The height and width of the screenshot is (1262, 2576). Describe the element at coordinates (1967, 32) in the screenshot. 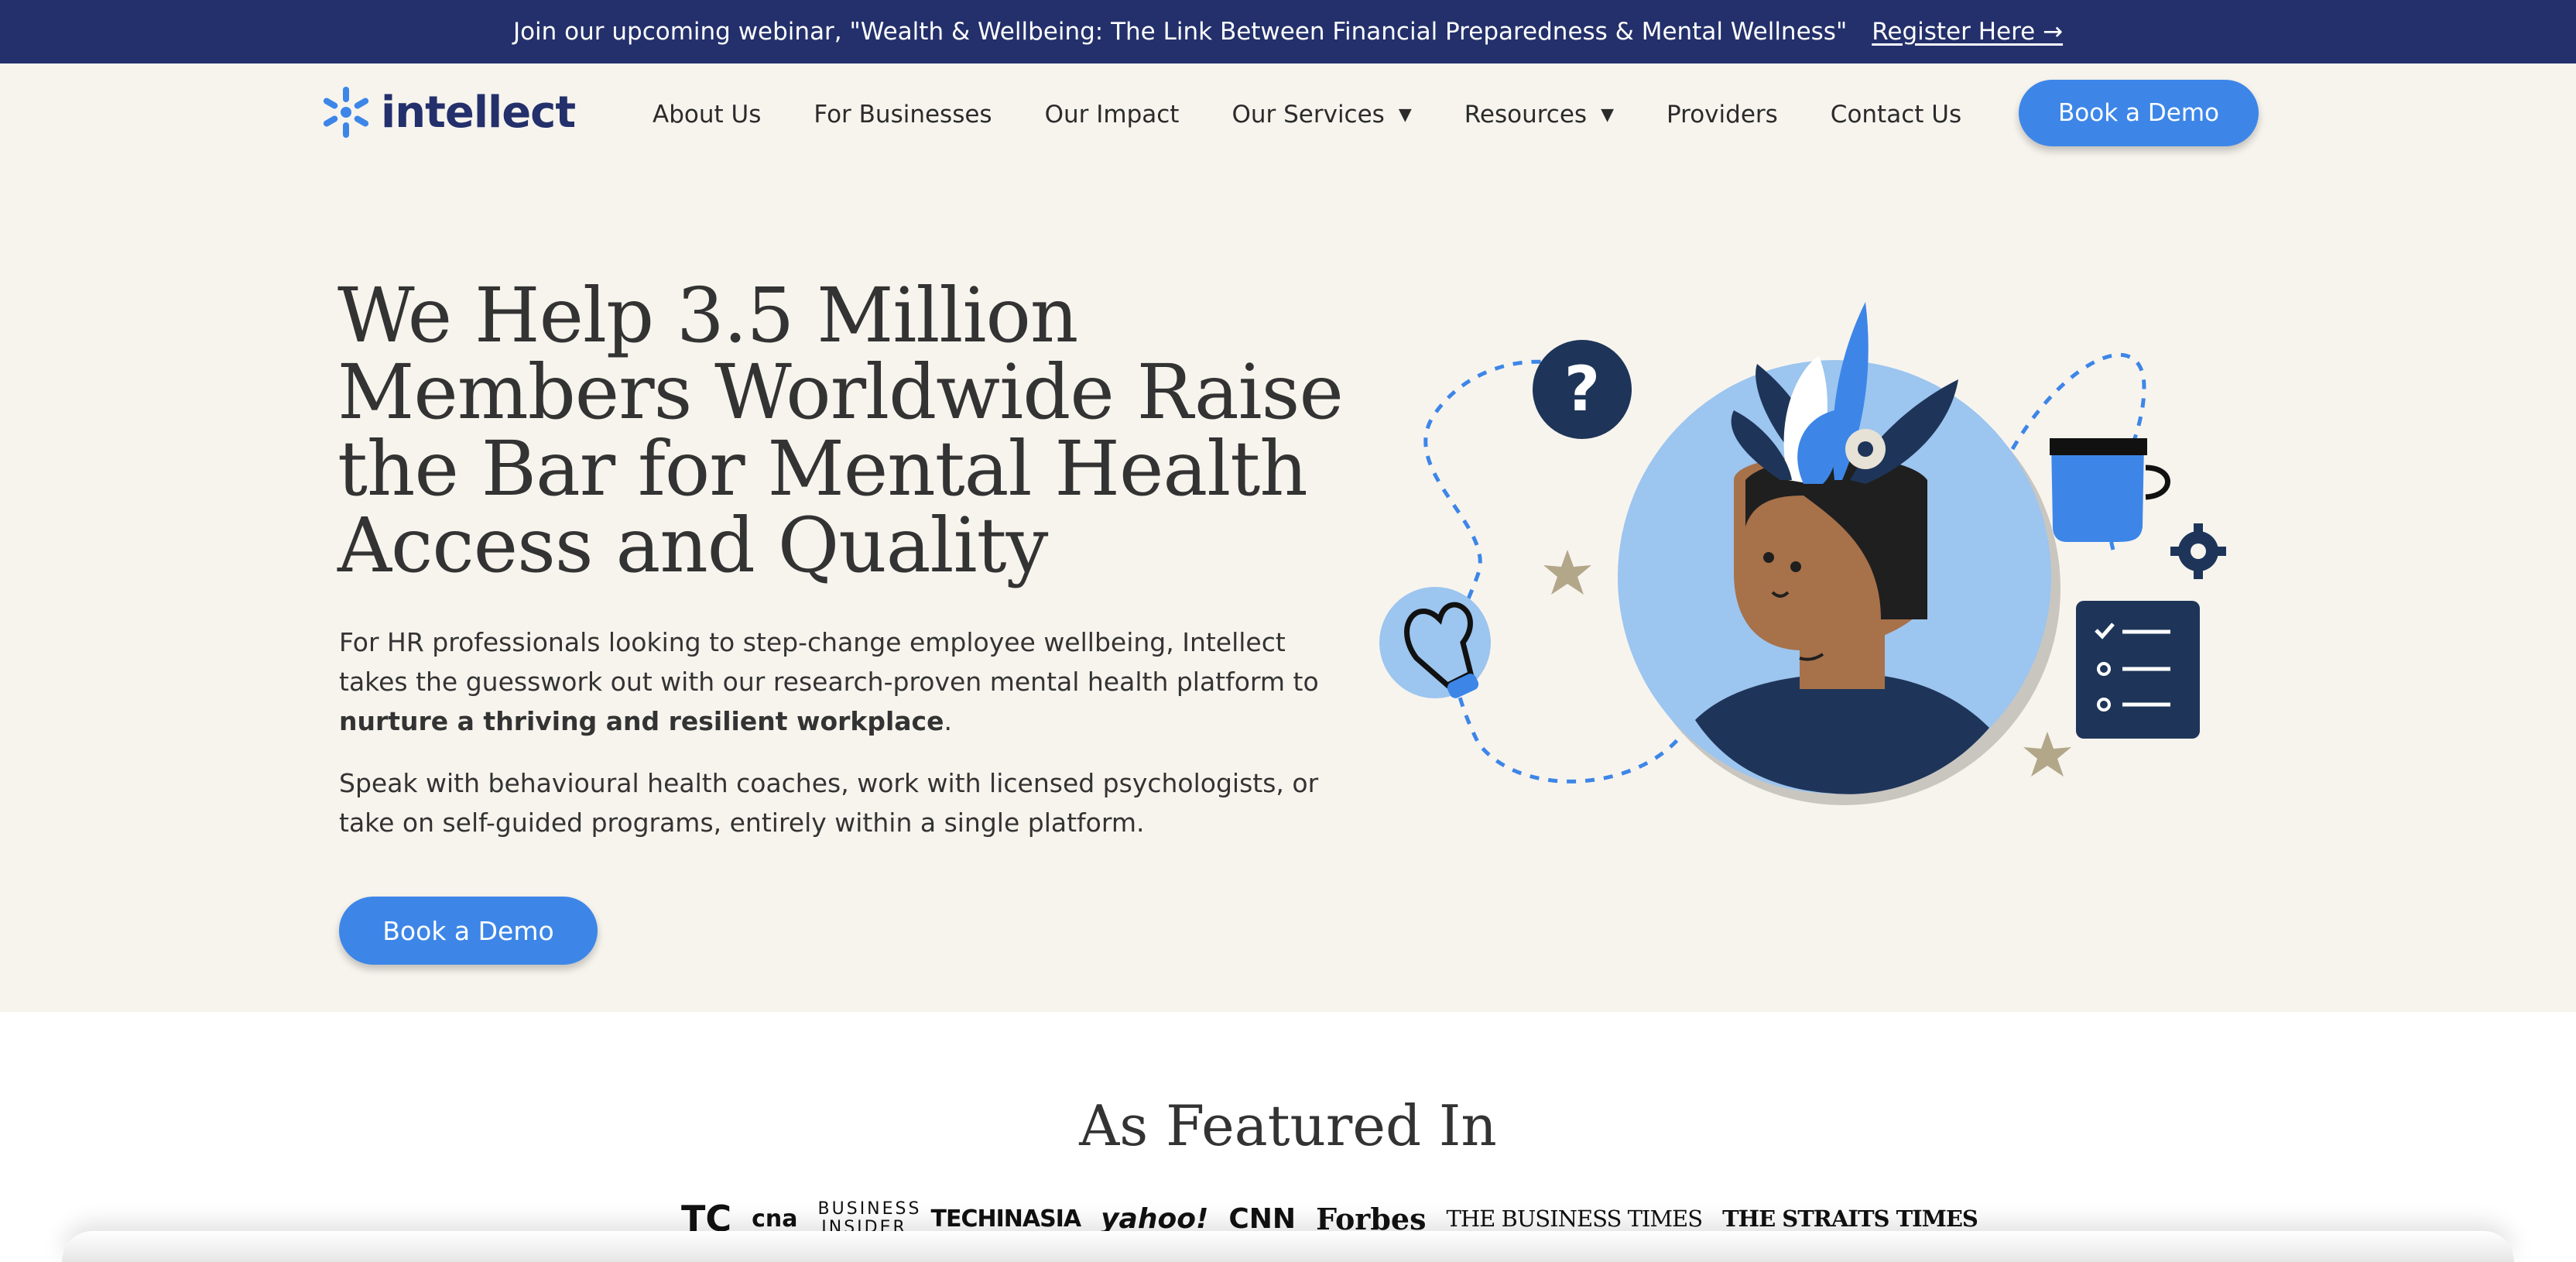

I see `register-link: Register Here →` at that location.